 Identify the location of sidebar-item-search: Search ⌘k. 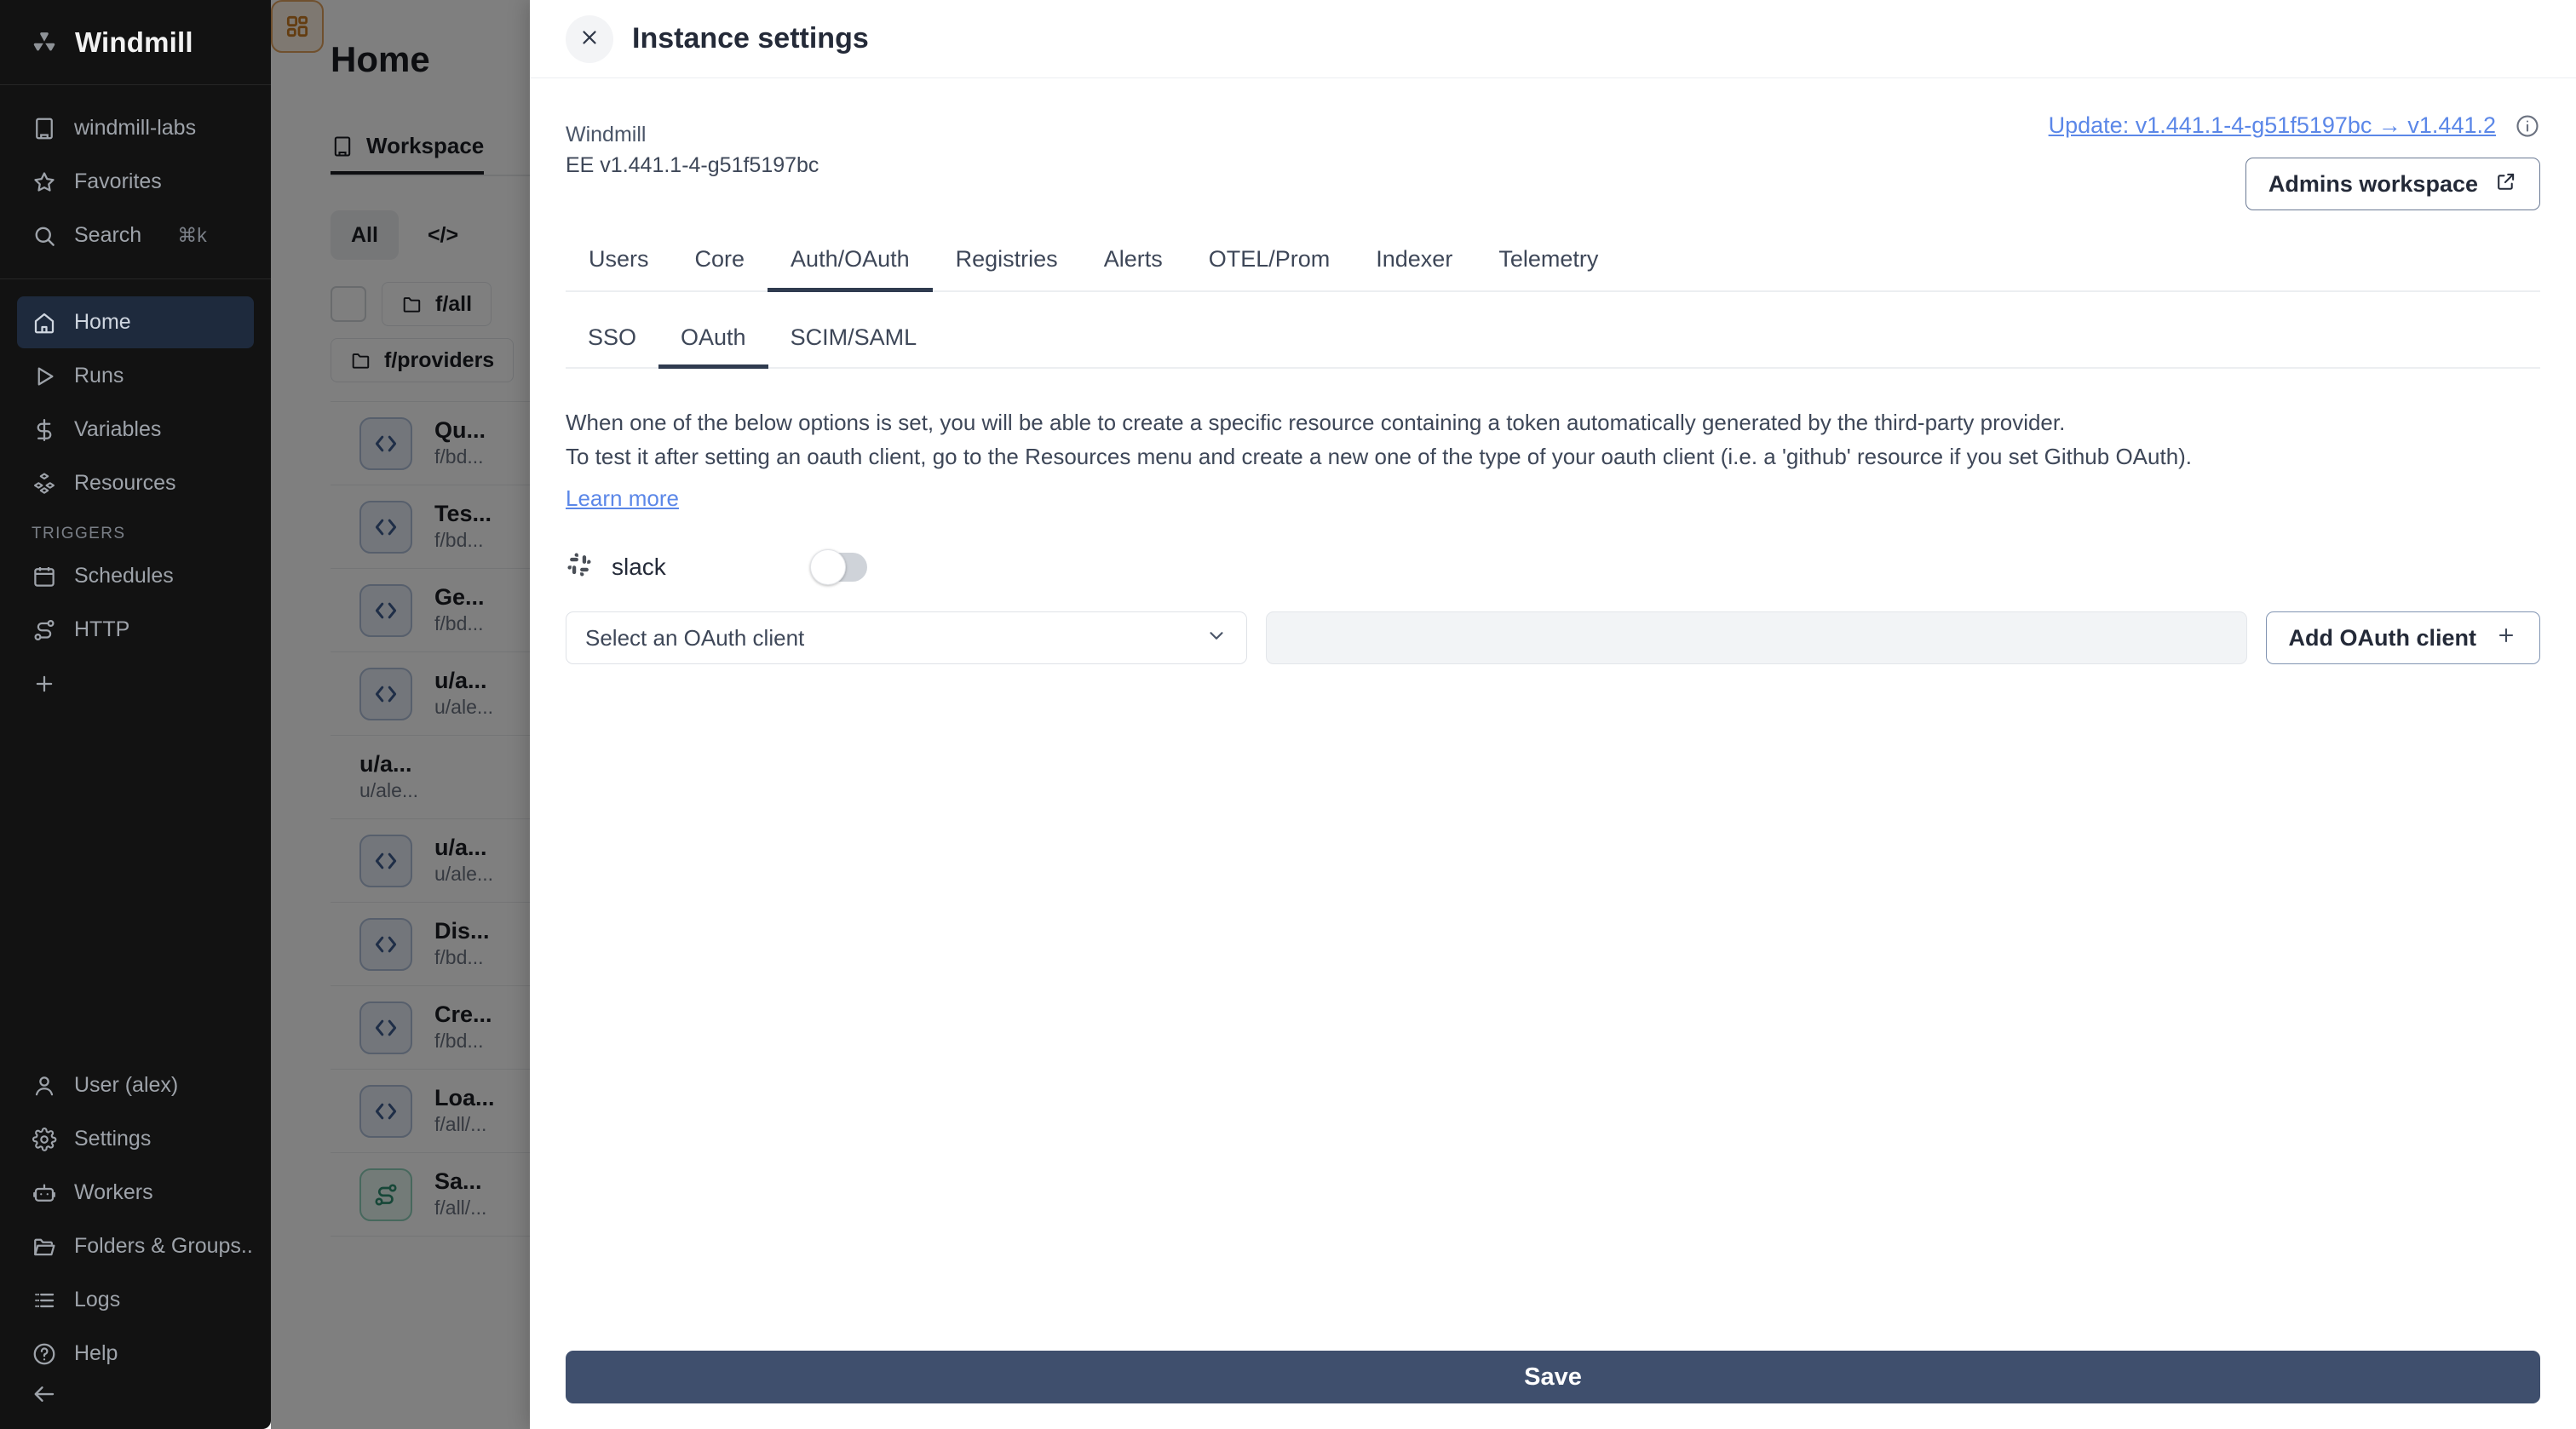
(136, 235).